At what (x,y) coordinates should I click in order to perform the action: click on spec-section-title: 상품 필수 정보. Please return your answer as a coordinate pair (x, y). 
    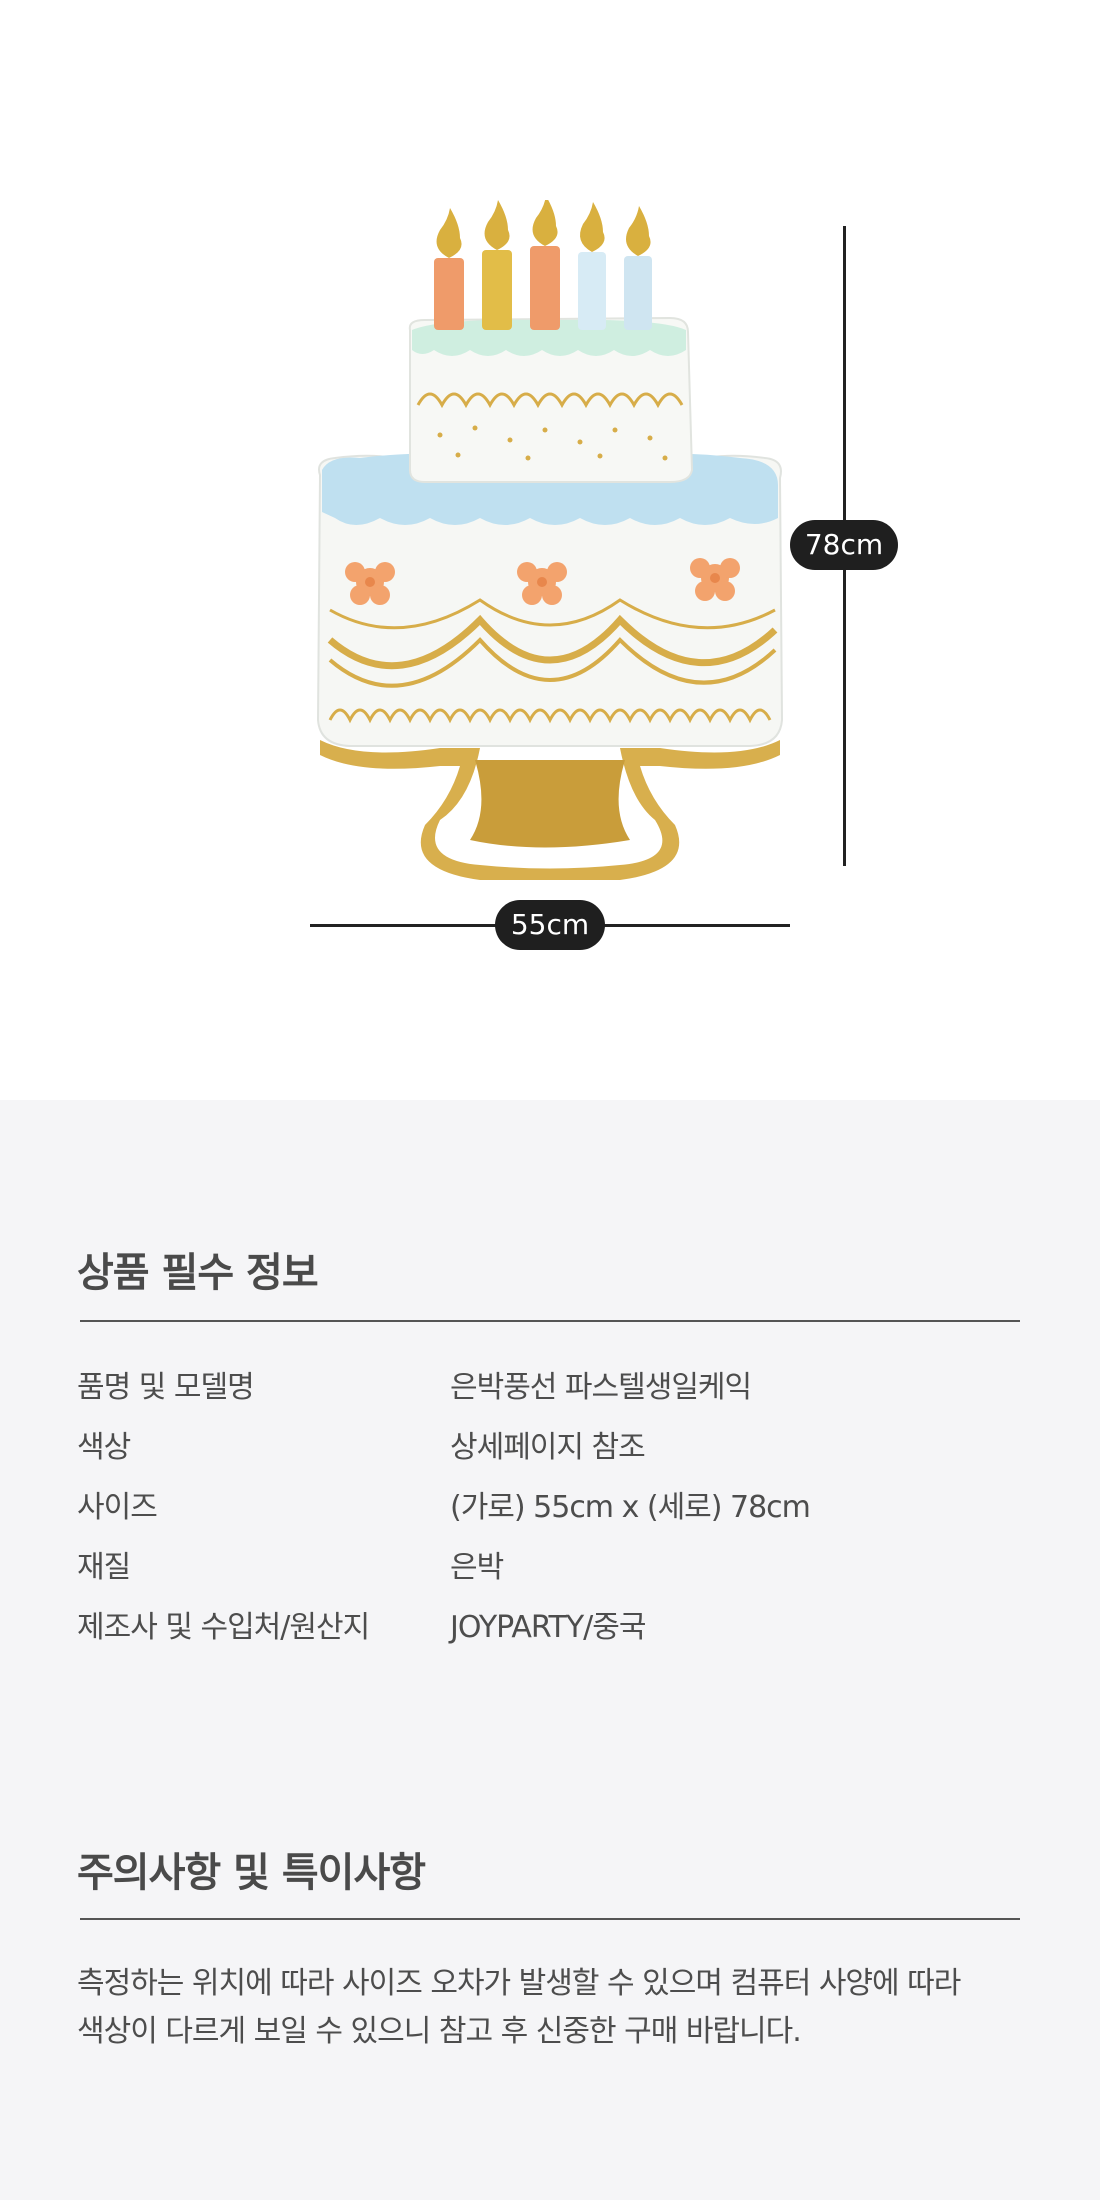
    Looking at the image, I should click on (198, 1273).